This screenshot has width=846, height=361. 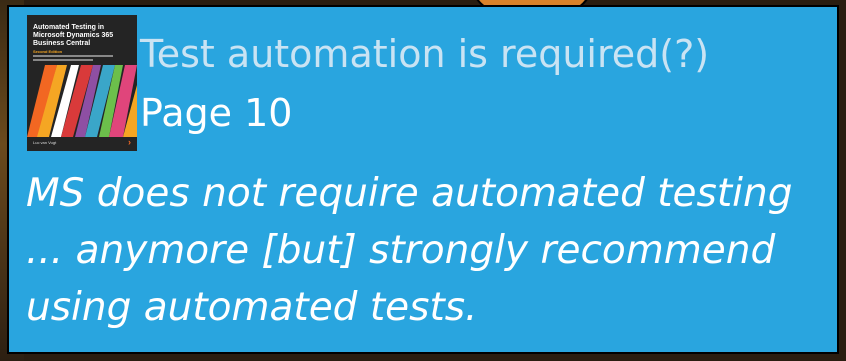 What do you see at coordinates (425, 54) in the screenshot?
I see `slide-title: Test automation is required(?)` at bounding box center [425, 54].